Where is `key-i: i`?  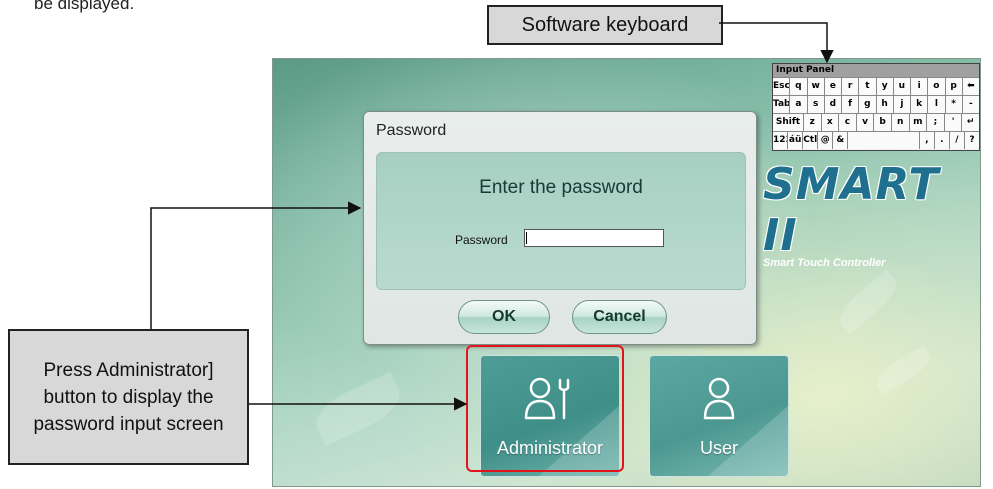
key-i: i is located at coordinates (920, 86).